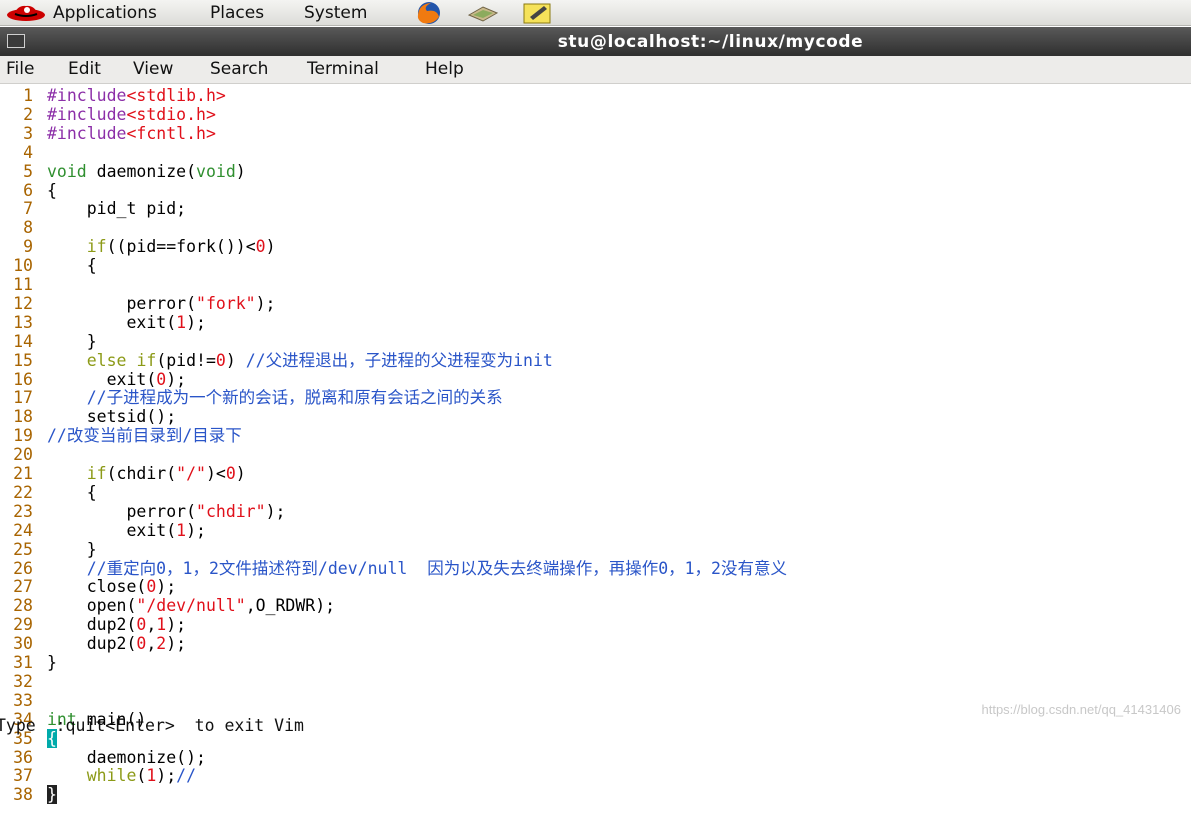  I want to click on line-number: 3, so click(28, 133).